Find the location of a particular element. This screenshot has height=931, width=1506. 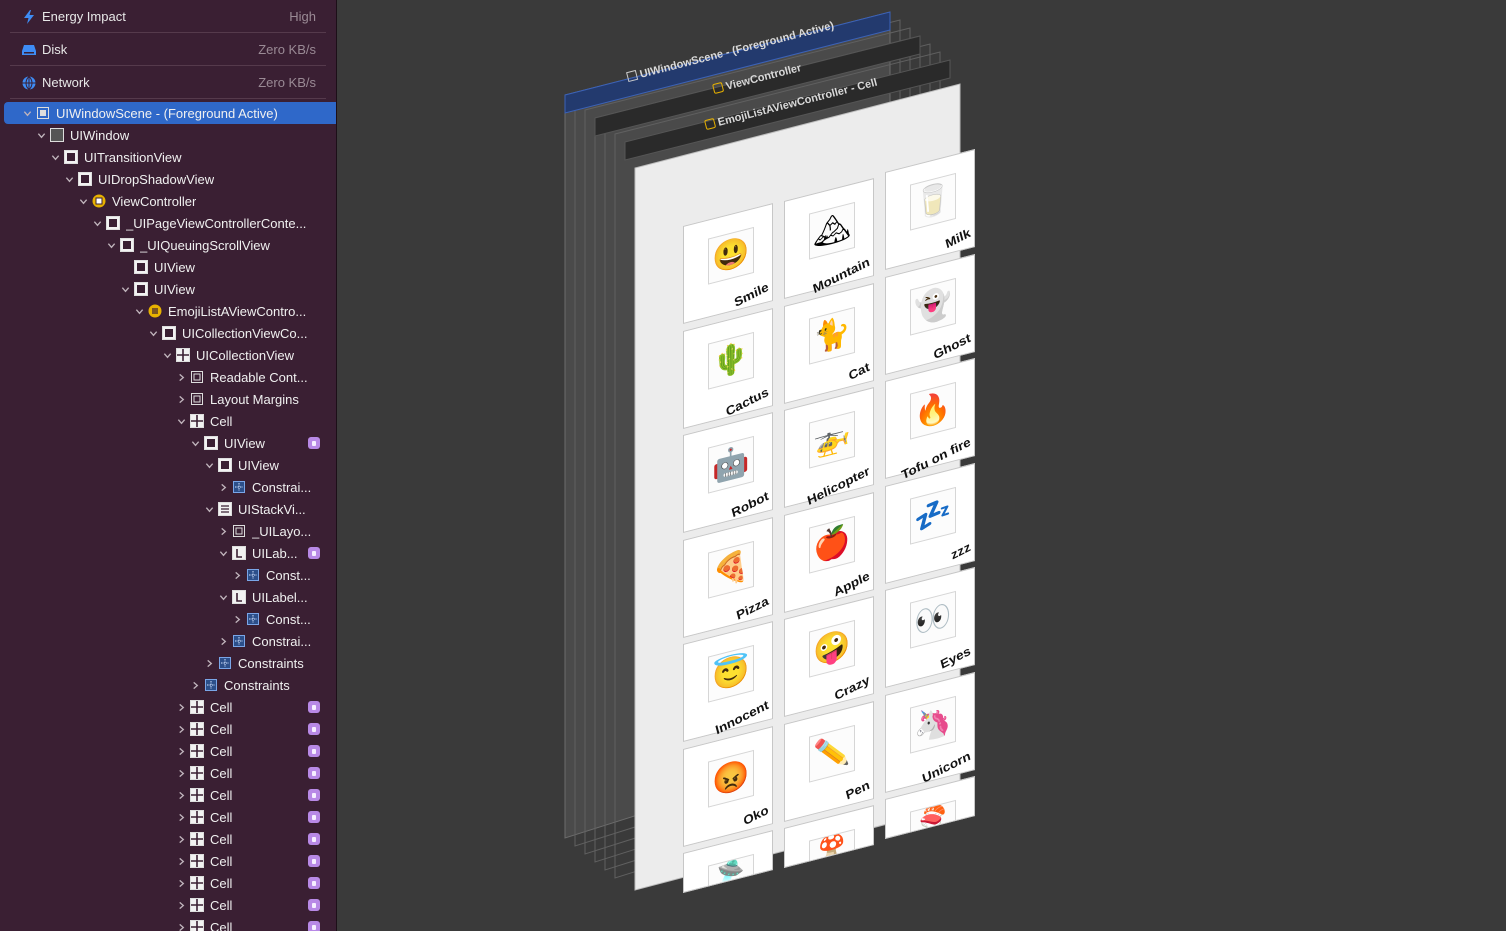

tree-row: UITransitionView is located at coordinates (192, 157).